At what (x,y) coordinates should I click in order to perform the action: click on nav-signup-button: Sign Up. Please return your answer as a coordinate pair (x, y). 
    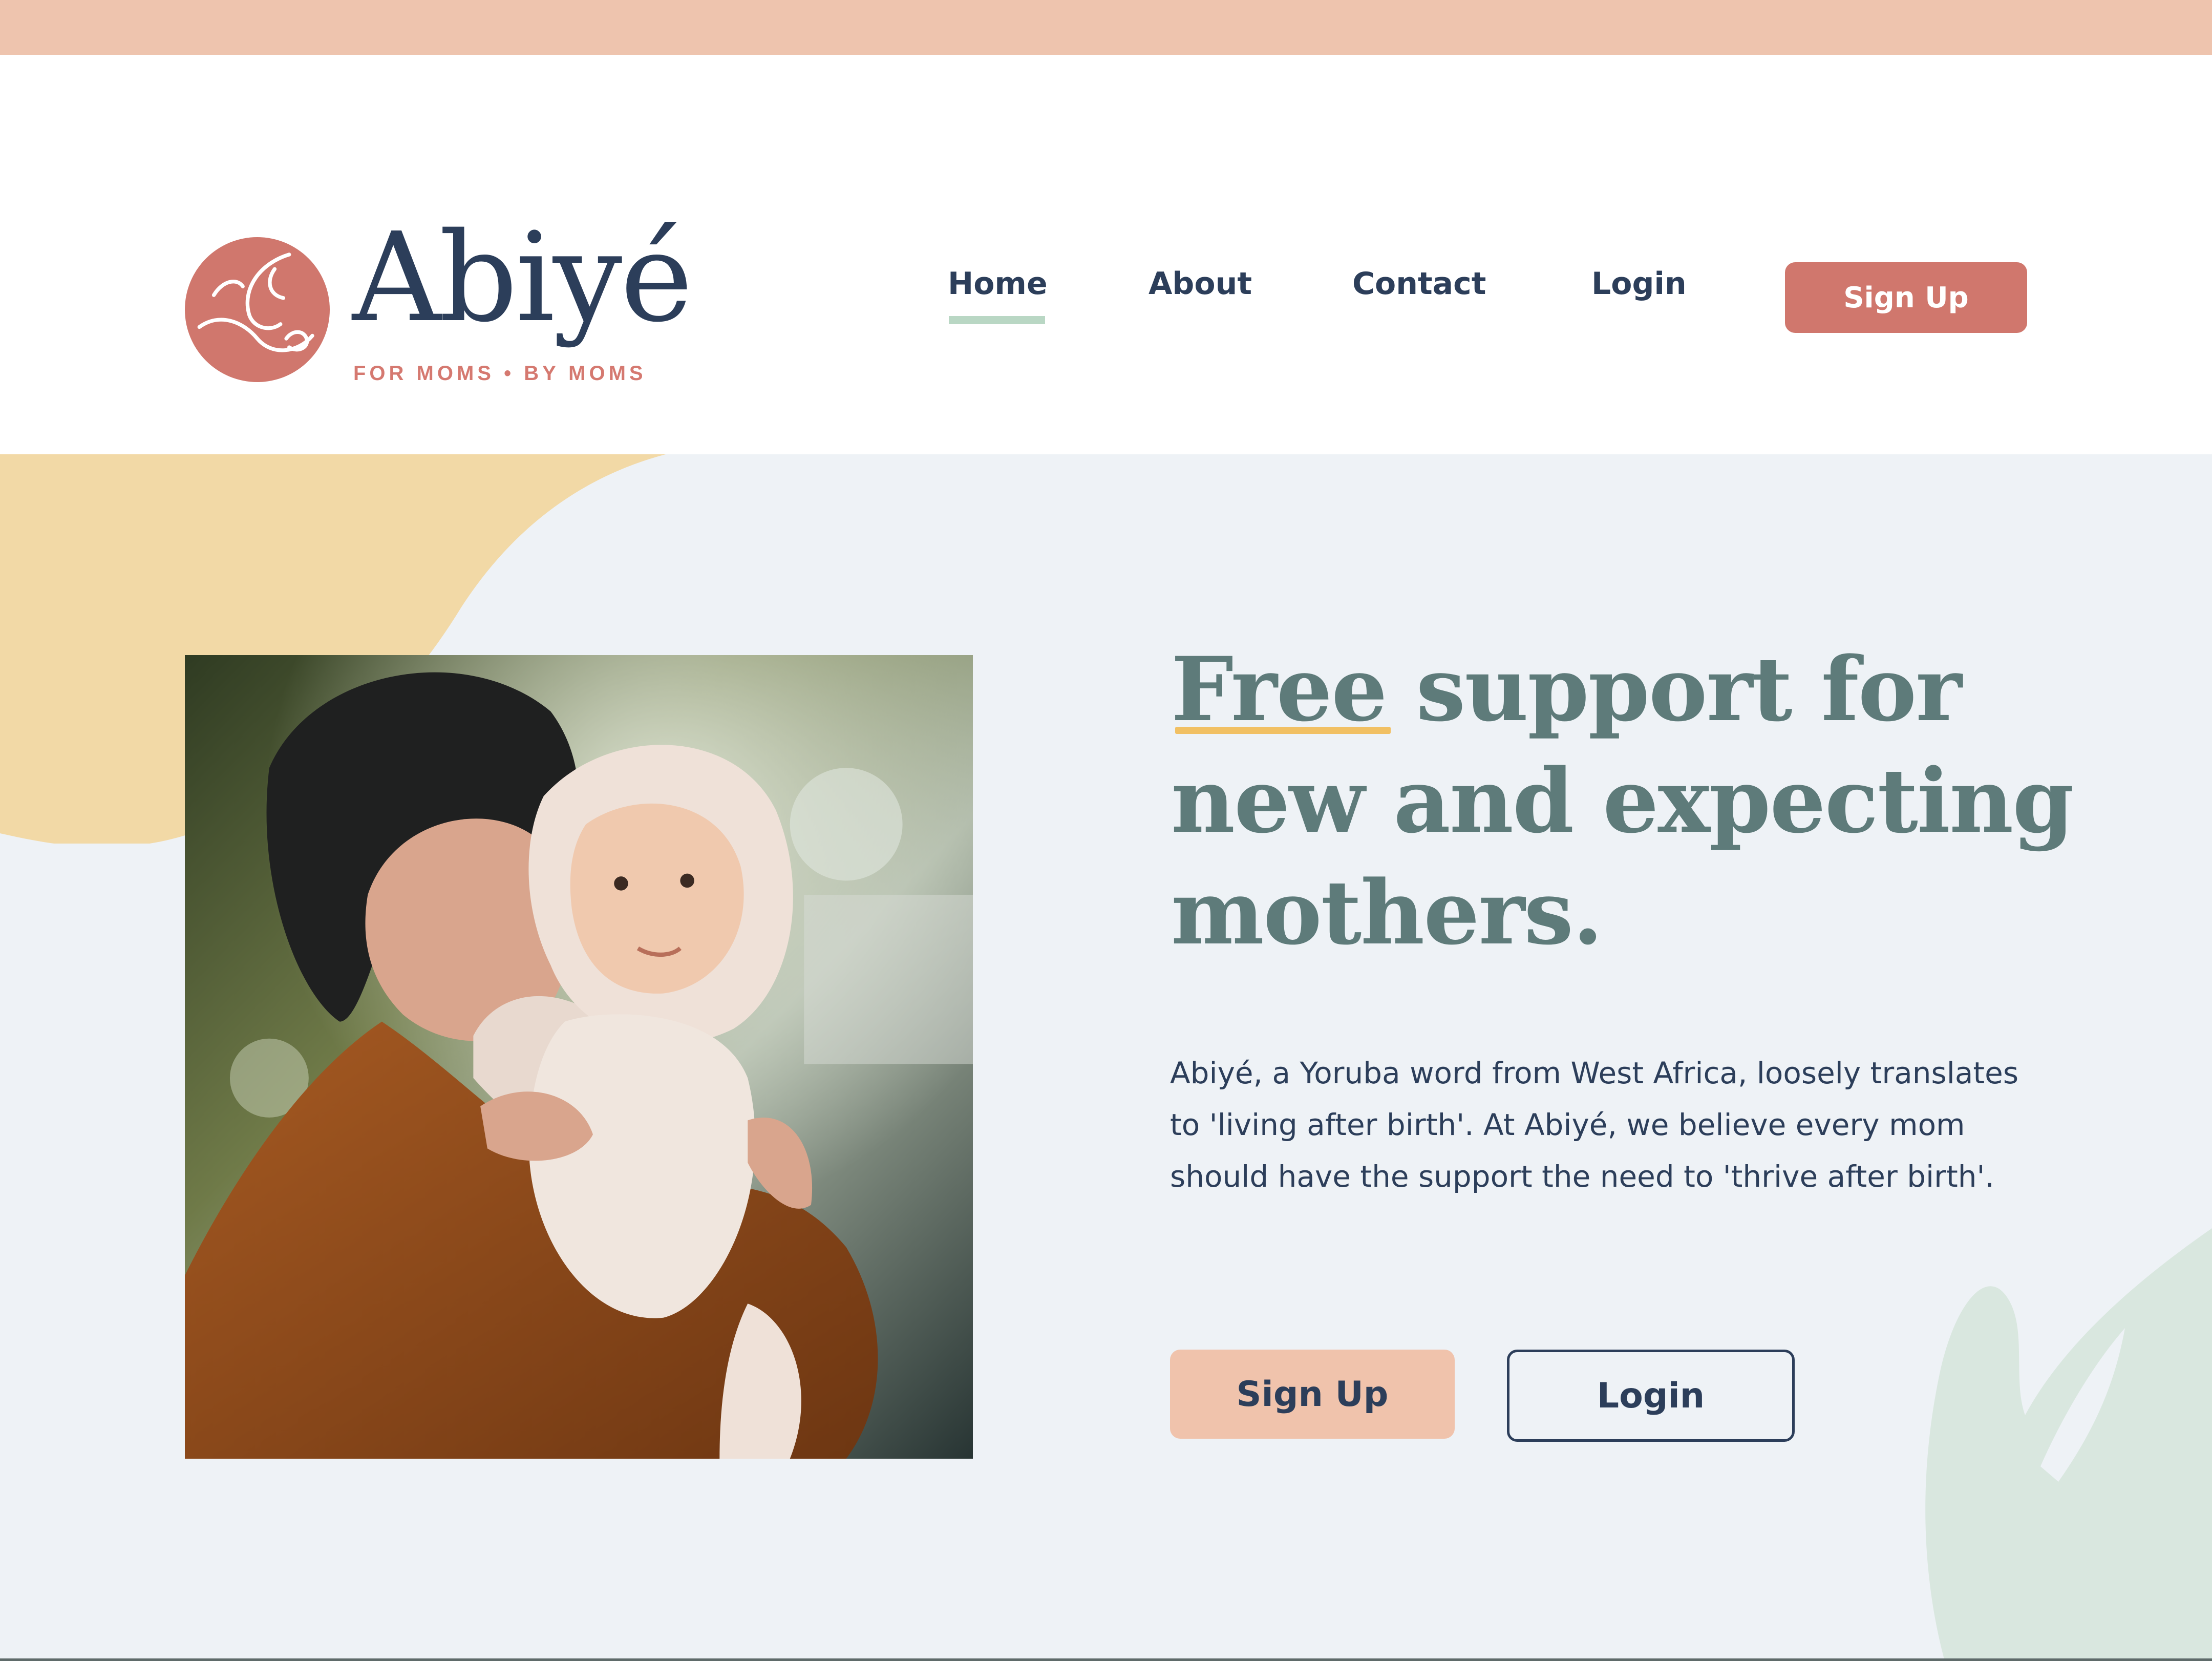
    Looking at the image, I should click on (1906, 297).